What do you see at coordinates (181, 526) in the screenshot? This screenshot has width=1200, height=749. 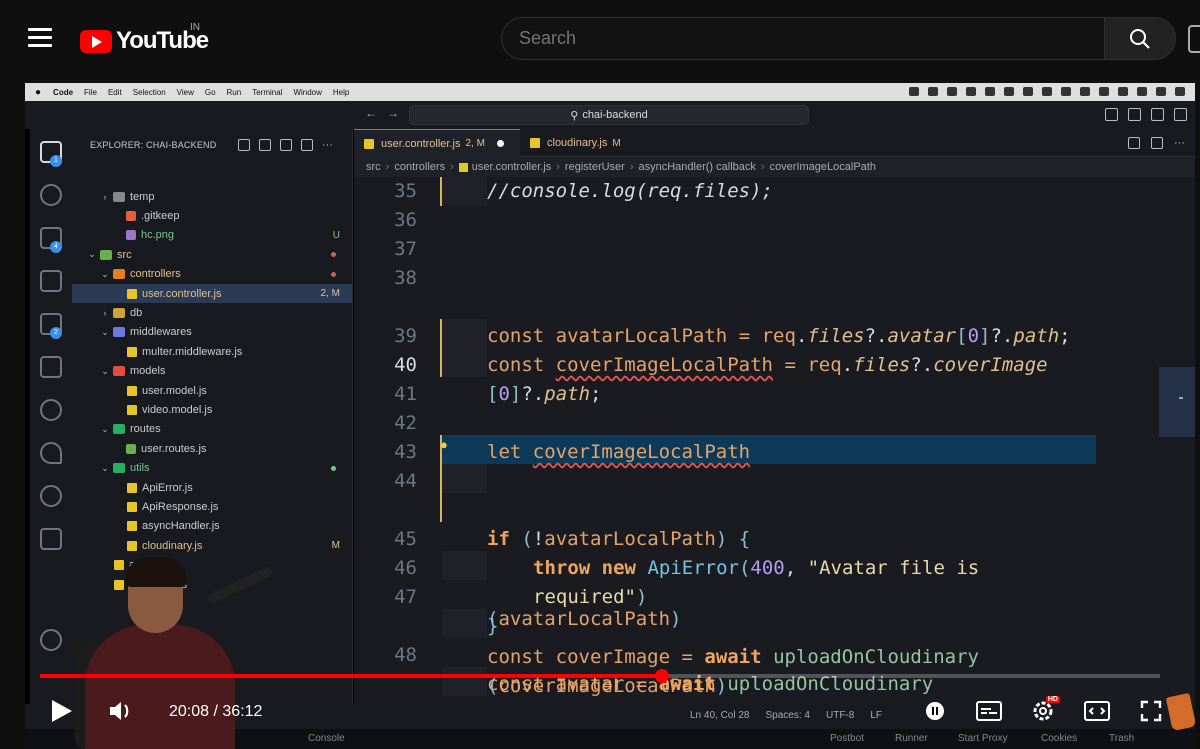 I see `tree-item-label: asyncHandler.js` at bounding box center [181, 526].